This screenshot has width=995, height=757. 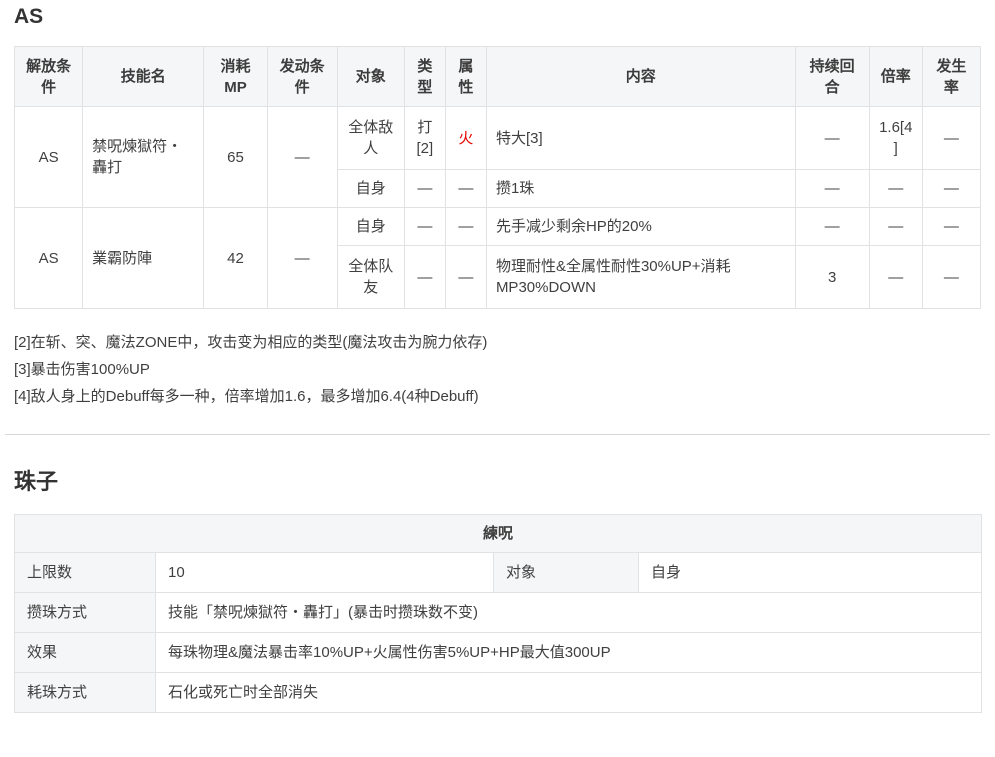 I want to click on col-header-rate: 发生率, so click(x=951, y=76).